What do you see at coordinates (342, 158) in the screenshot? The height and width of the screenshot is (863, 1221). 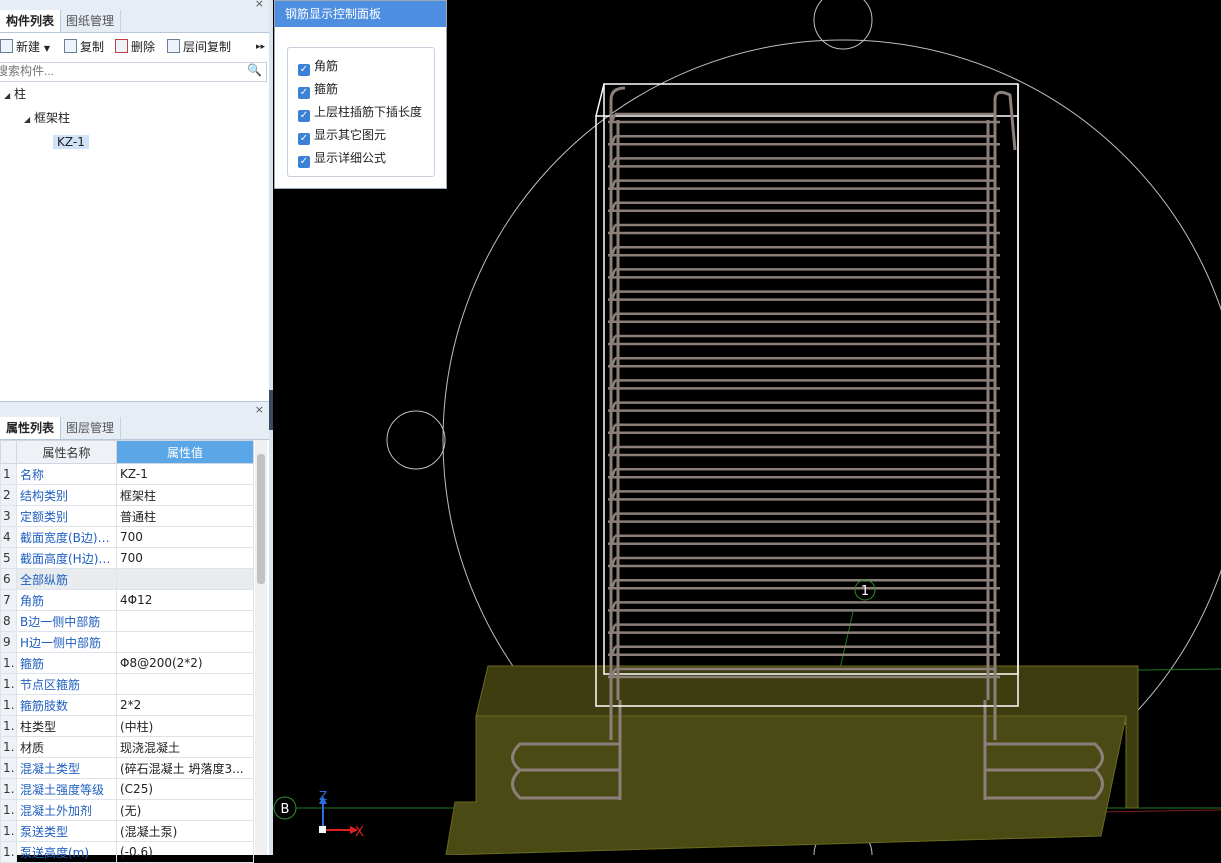 I see `option-show-detailed-formula: ✓ 显示详细公式` at bounding box center [342, 158].